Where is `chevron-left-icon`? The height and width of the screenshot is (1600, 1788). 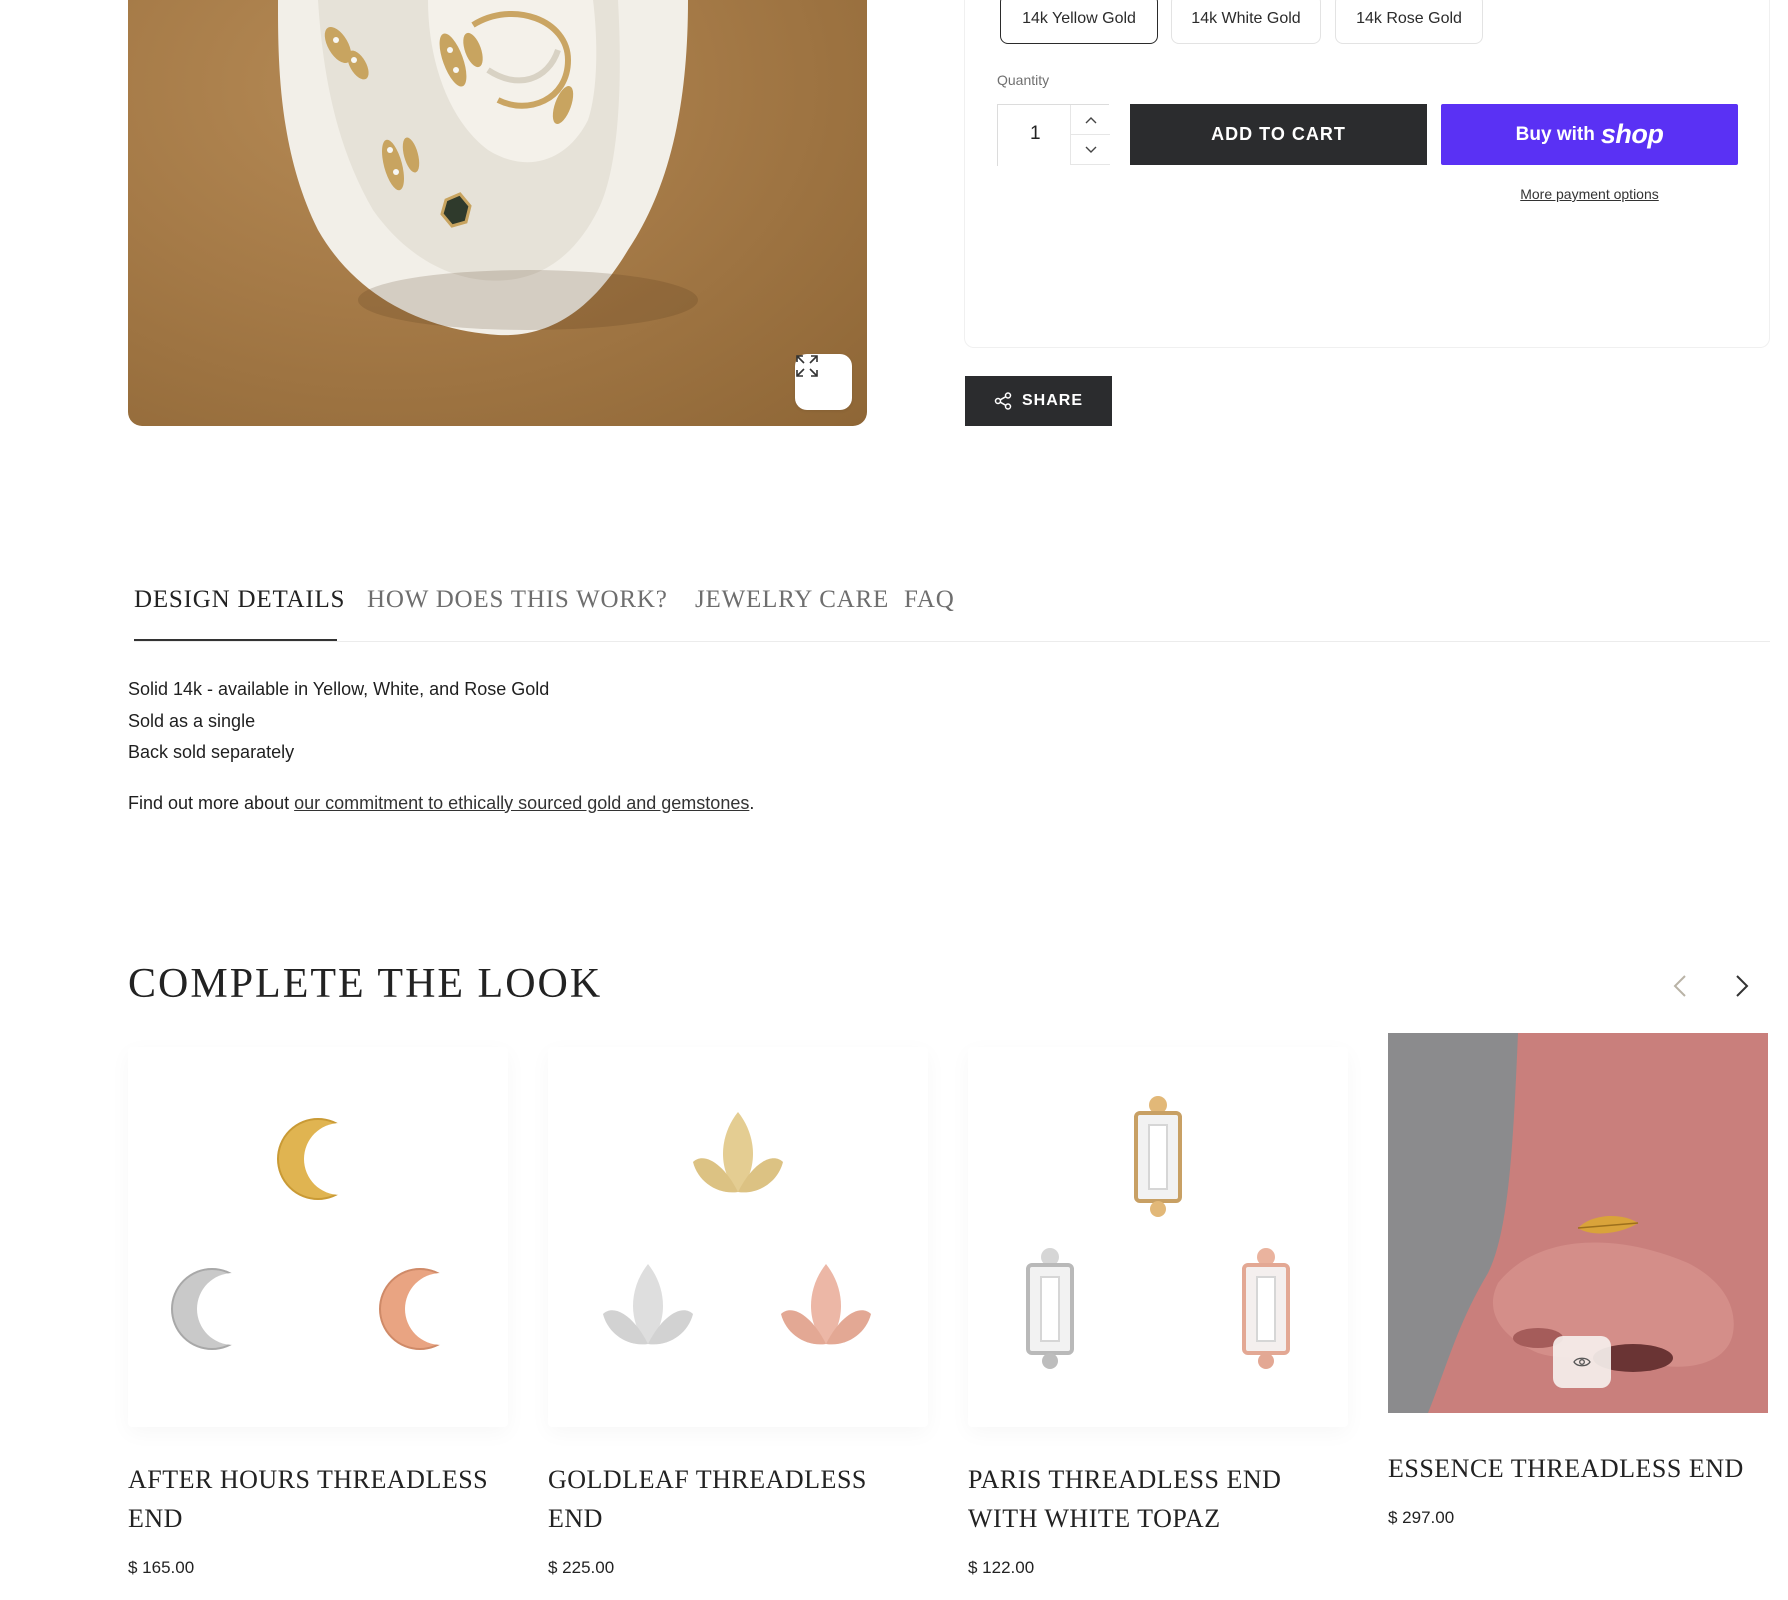
chevron-left-icon is located at coordinates (1679, 986).